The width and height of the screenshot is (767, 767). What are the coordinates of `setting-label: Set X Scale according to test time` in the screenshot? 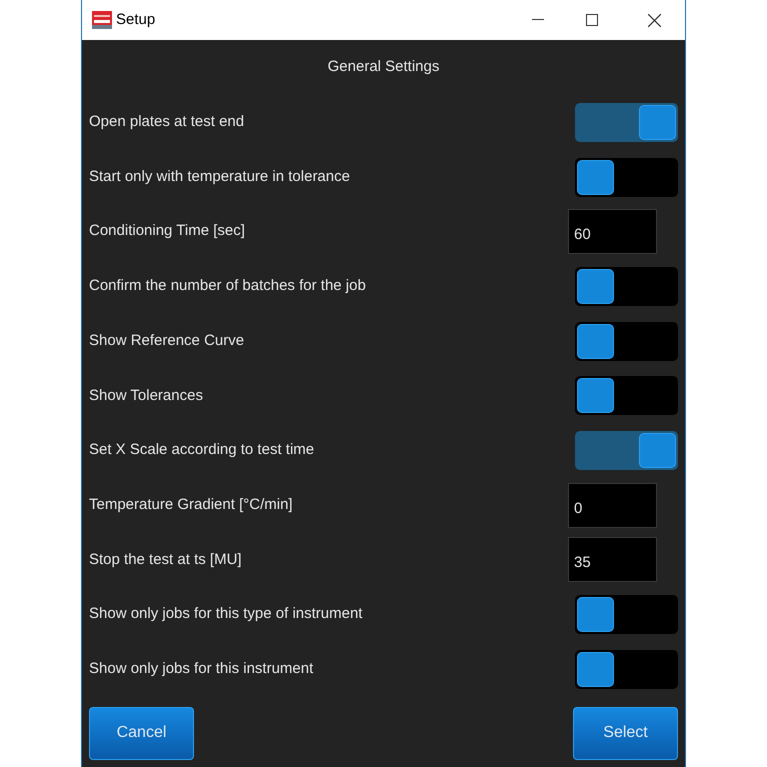 It's located at (202, 450).